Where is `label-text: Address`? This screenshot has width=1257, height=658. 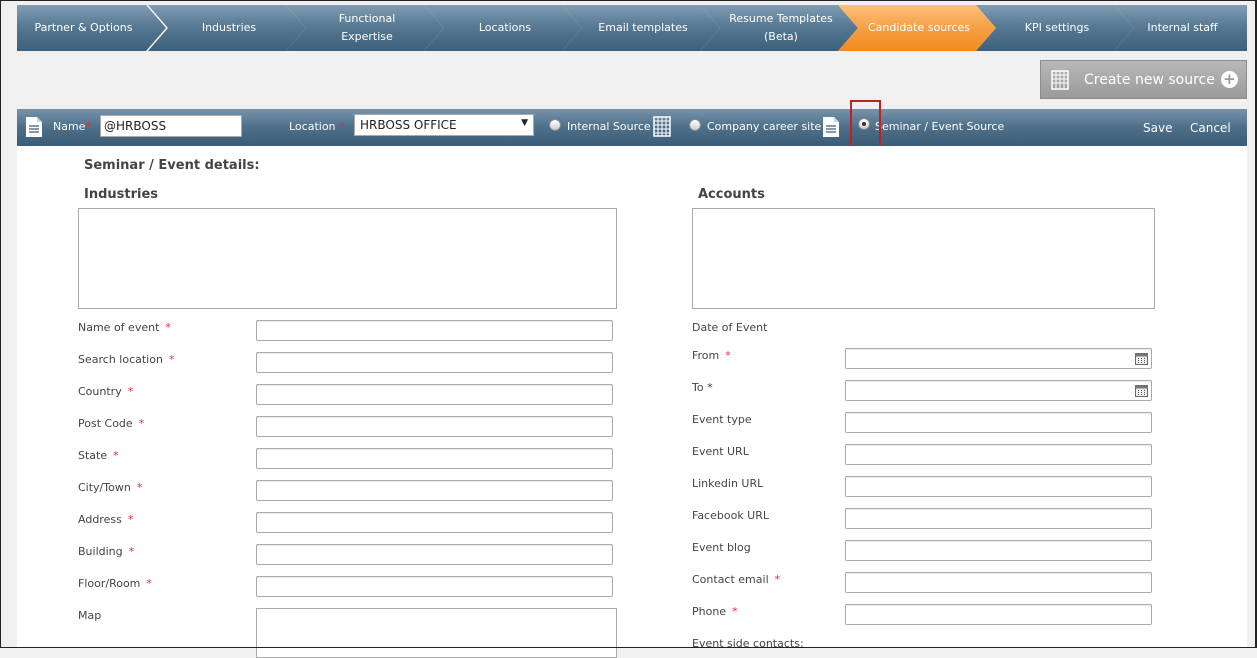 label-text: Address is located at coordinates (100, 519).